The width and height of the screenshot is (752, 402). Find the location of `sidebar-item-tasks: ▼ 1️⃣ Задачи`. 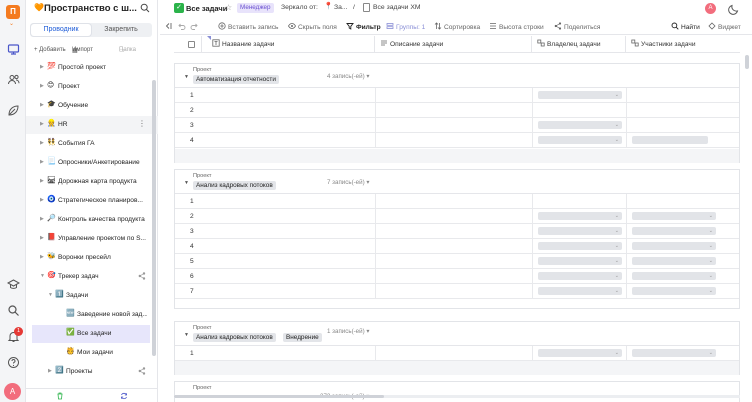

sidebar-item-tasks: ▼ 1️⃣ Задачи is located at coordinates (92, 296).